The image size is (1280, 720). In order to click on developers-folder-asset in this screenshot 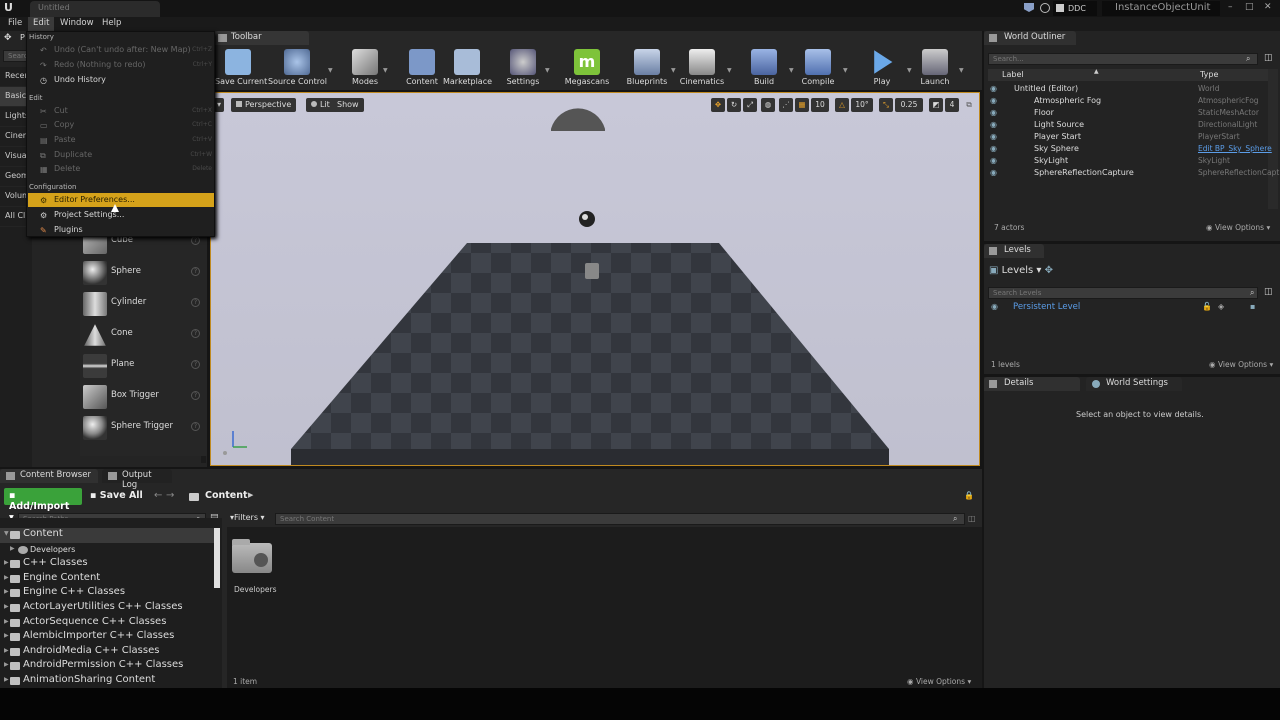, I will do `click(252, 556)`.